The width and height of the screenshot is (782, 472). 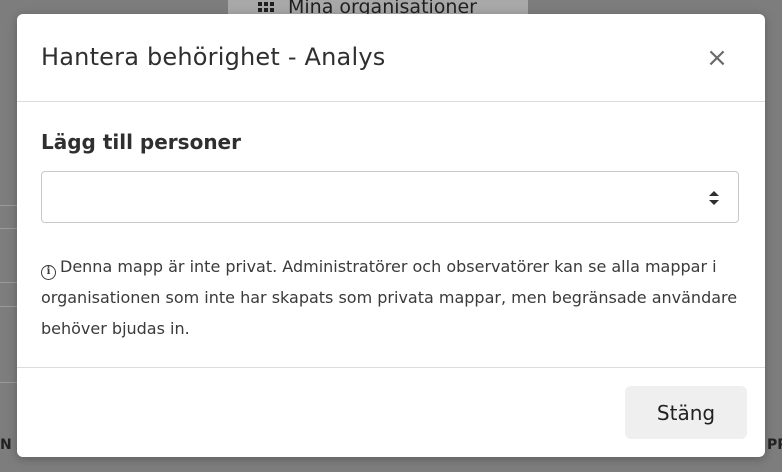 What do you see at coordinates (714, 198) in the screenshot?
I see `sort-arrows-icon` at bounding box center [714, 198].